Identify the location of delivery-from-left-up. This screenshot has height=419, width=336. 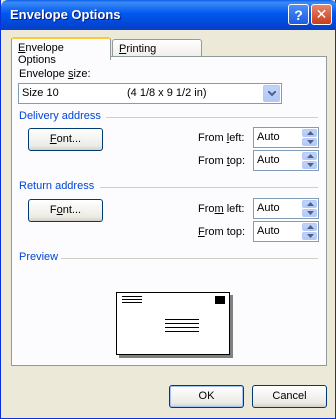
(309, 133).